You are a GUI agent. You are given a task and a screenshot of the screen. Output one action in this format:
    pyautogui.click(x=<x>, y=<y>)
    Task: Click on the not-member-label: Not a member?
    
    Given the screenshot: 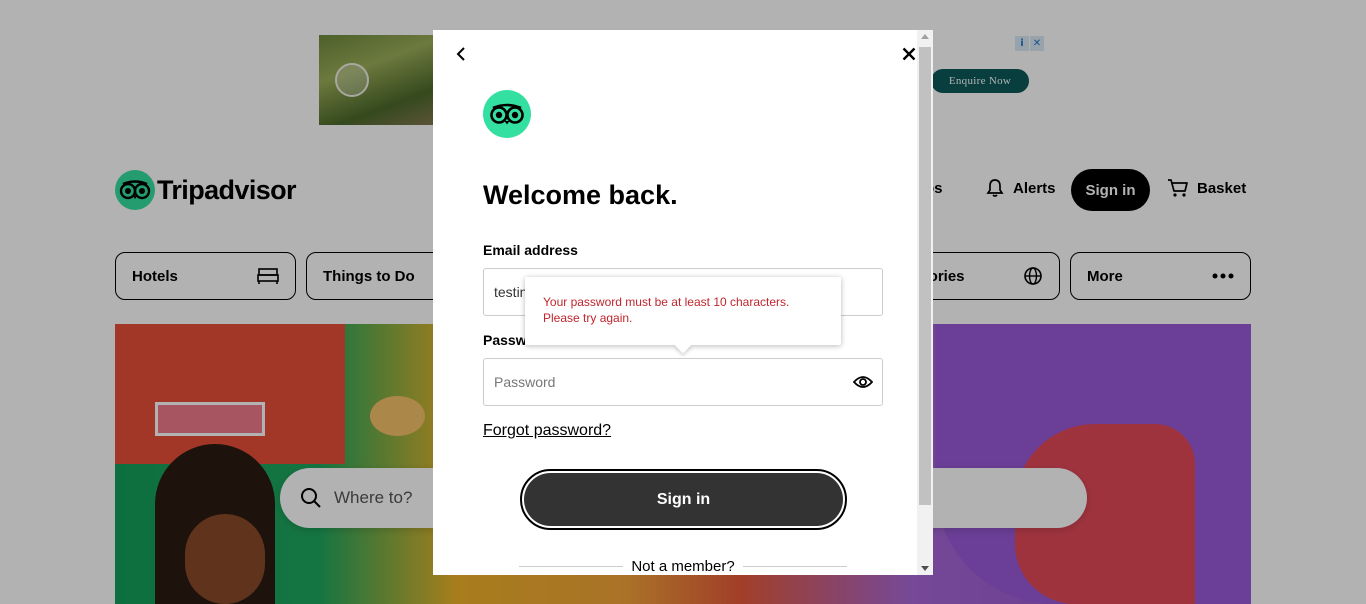 What is the action you would take?
    pyautogui.click(x=683, y=566)
    